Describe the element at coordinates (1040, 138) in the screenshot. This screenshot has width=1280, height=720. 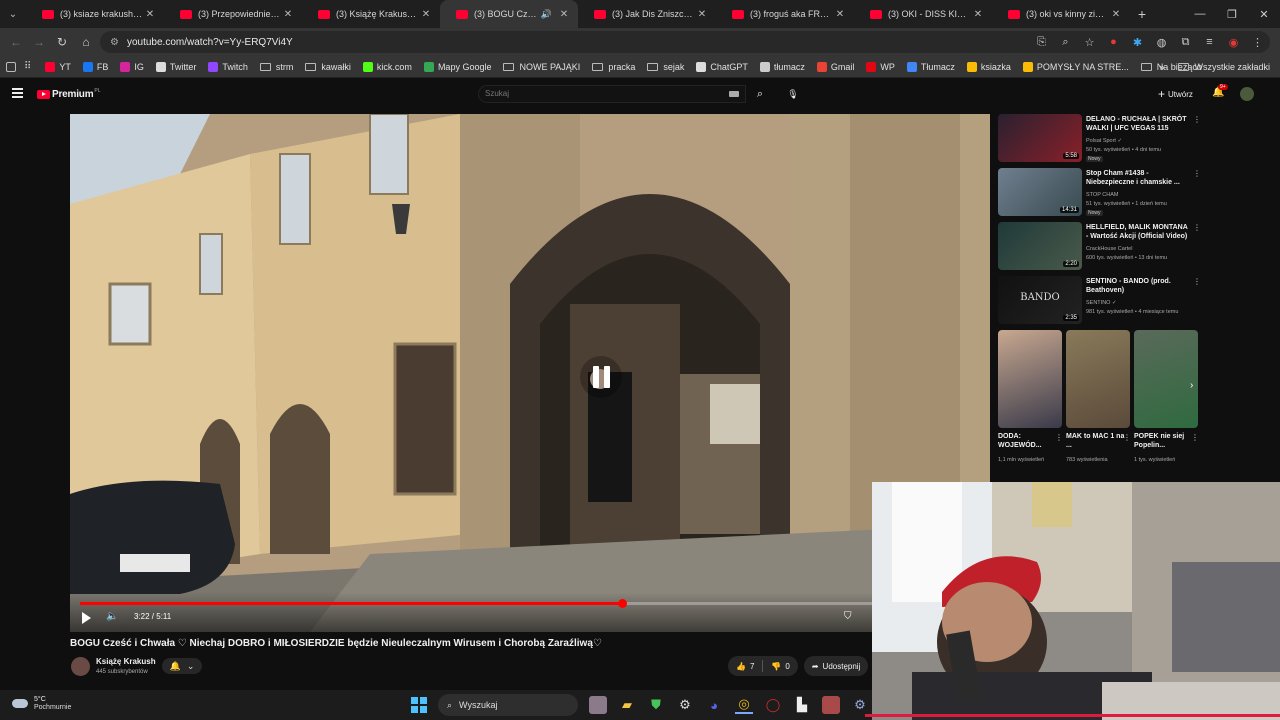
I see `video-thumbnail: 5:58` at that location.